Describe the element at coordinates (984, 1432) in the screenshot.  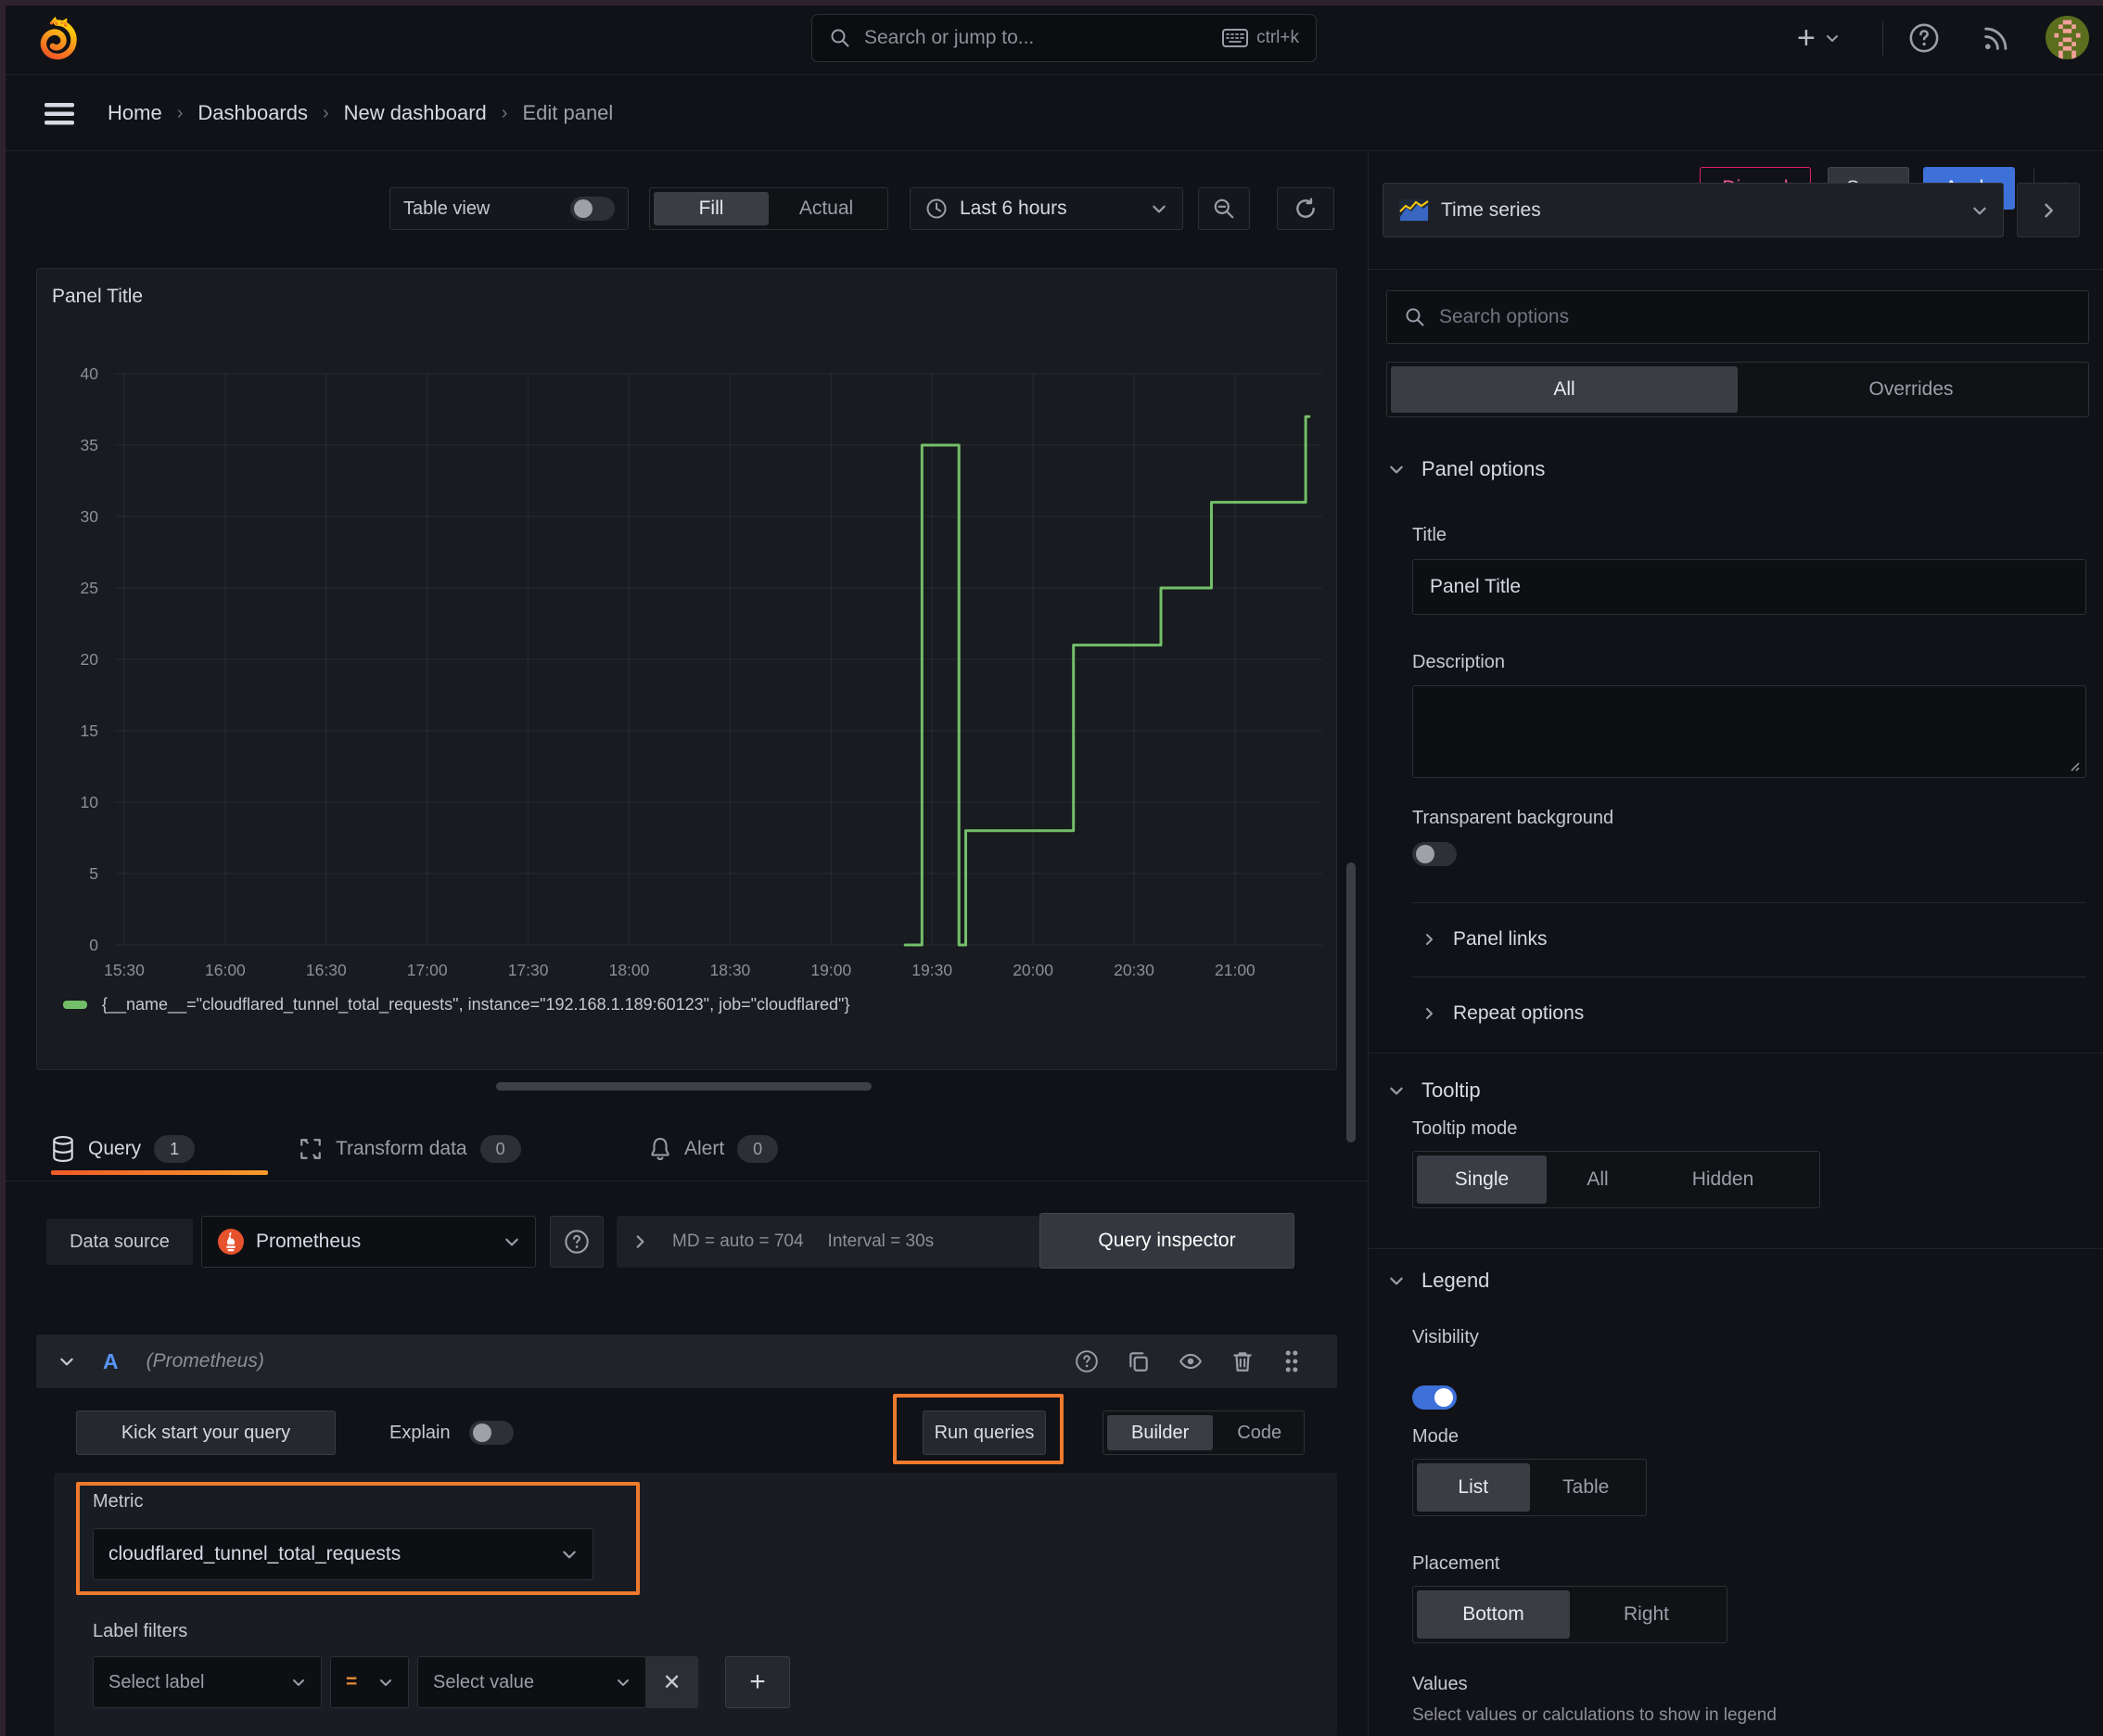
I see `run-queries-button: Run queries` at that location.